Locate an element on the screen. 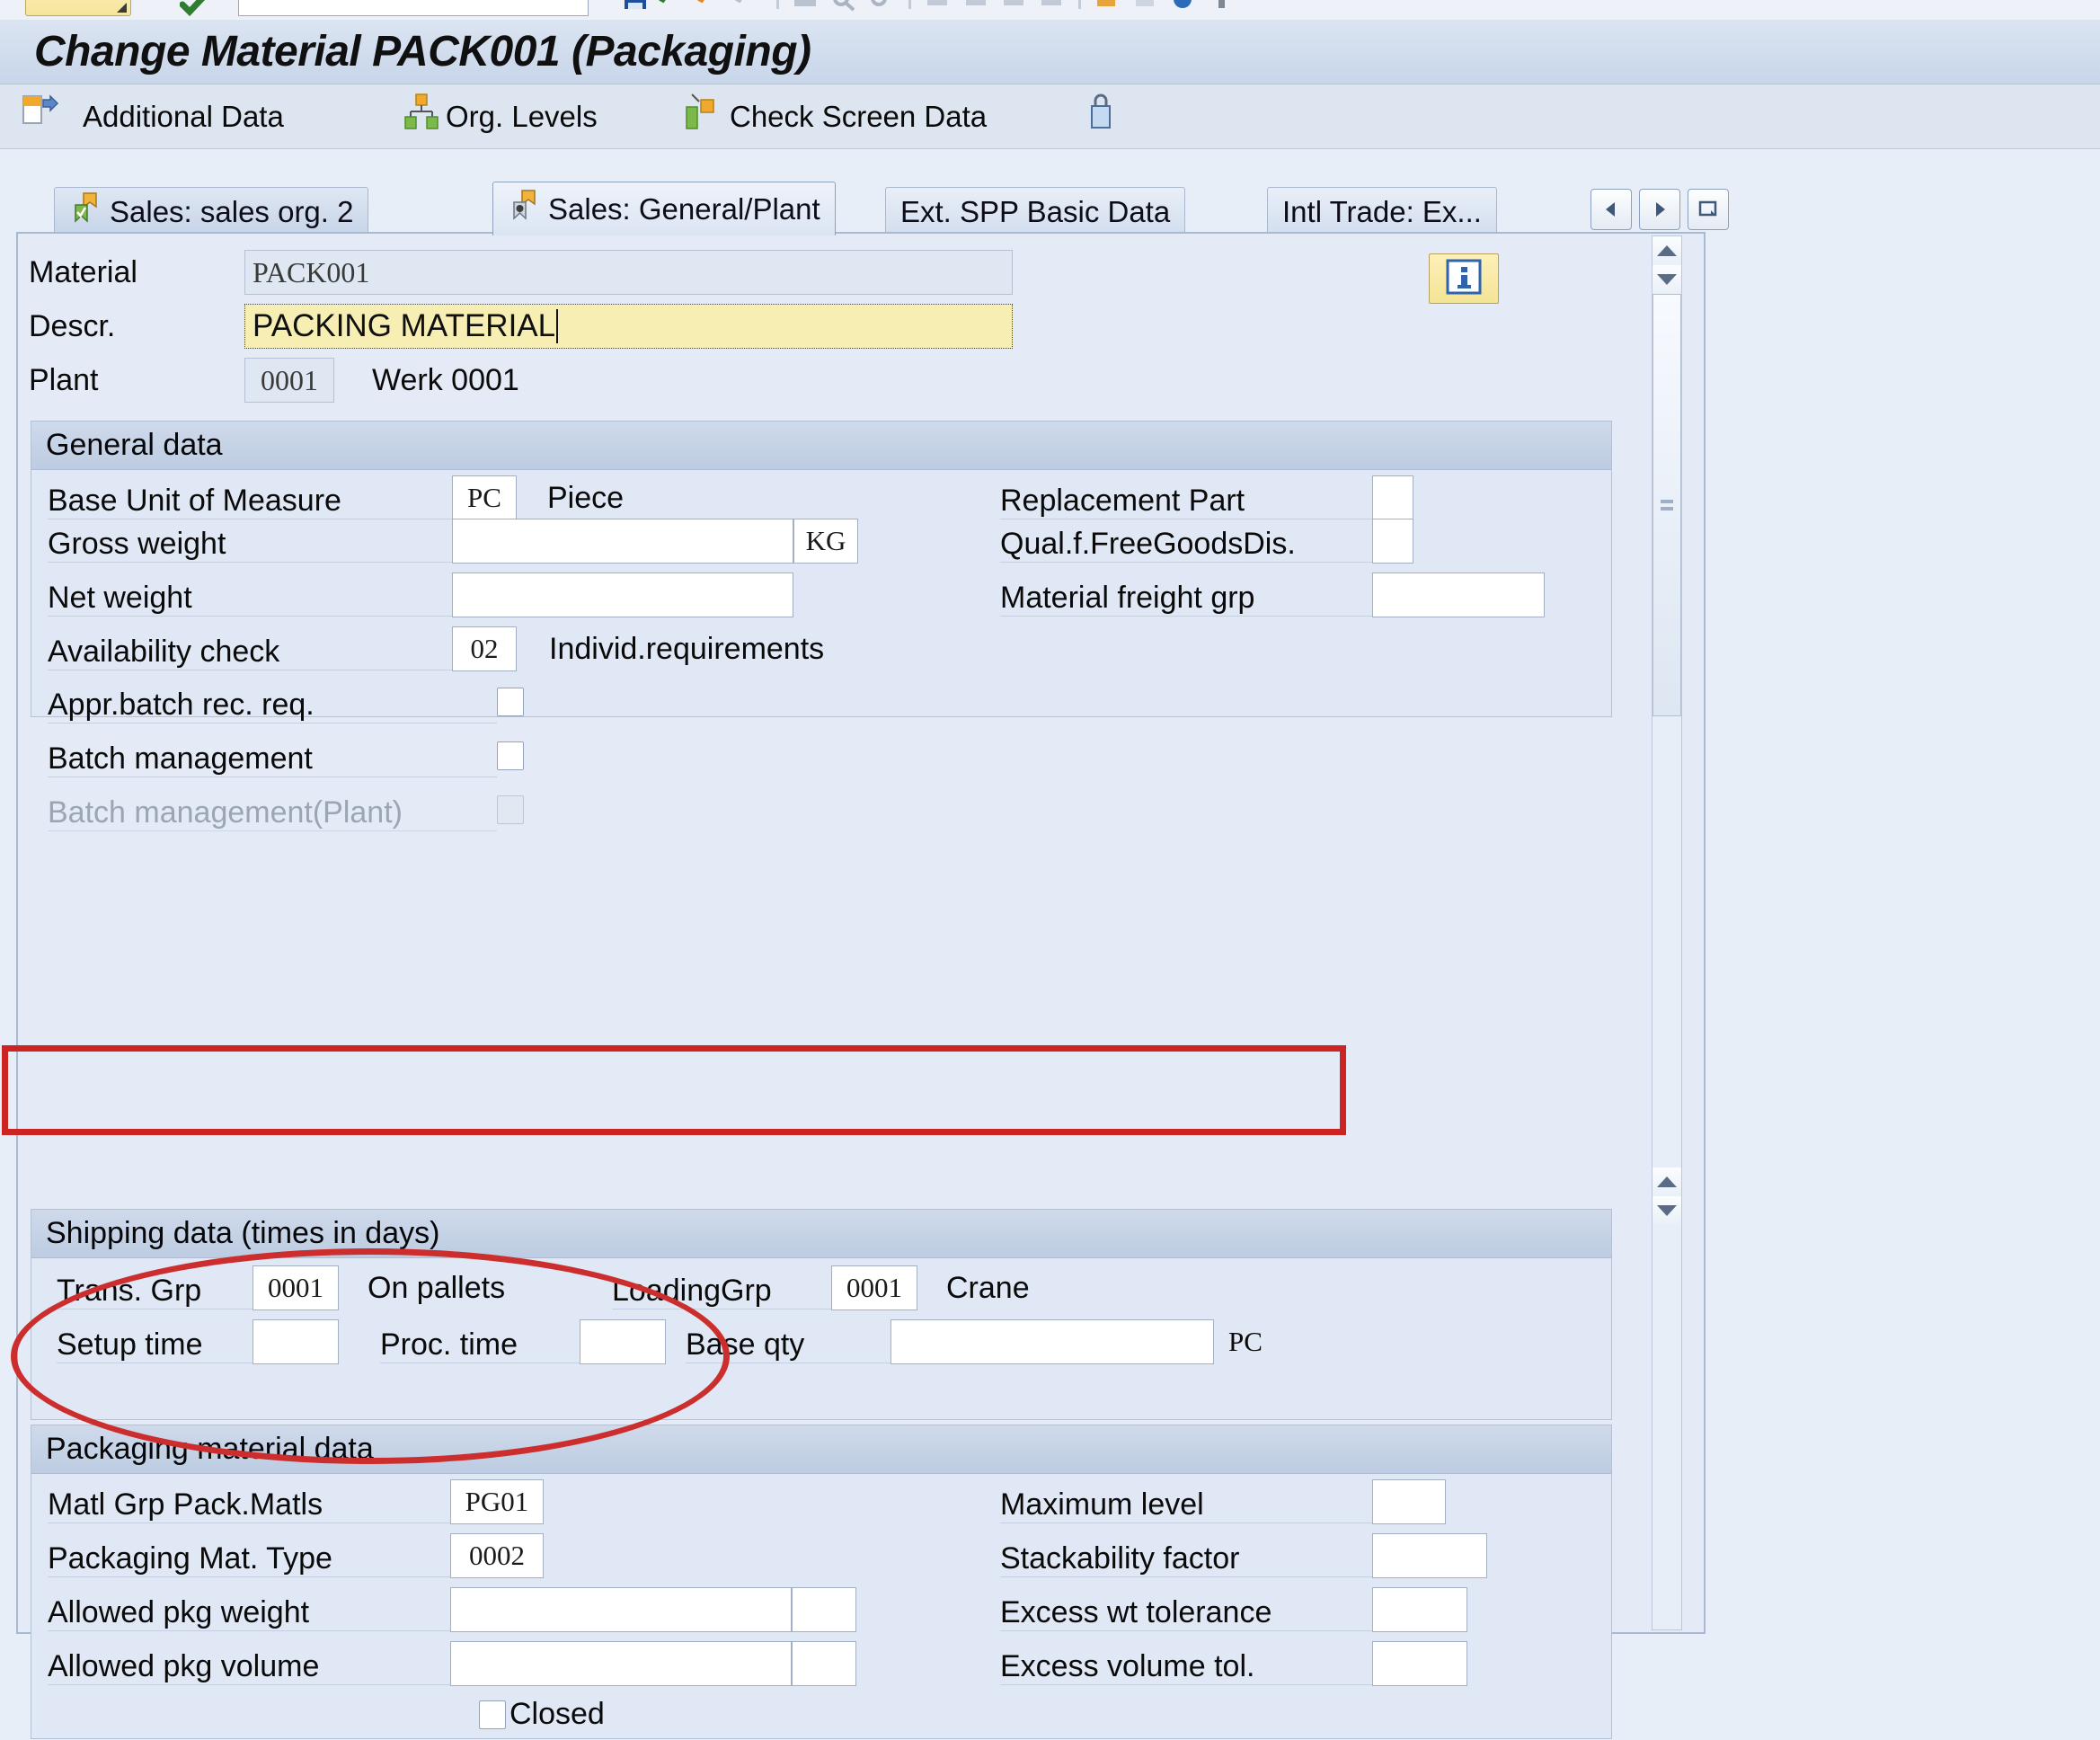  maximum-level-field is located at coordinates (1409, 1501).